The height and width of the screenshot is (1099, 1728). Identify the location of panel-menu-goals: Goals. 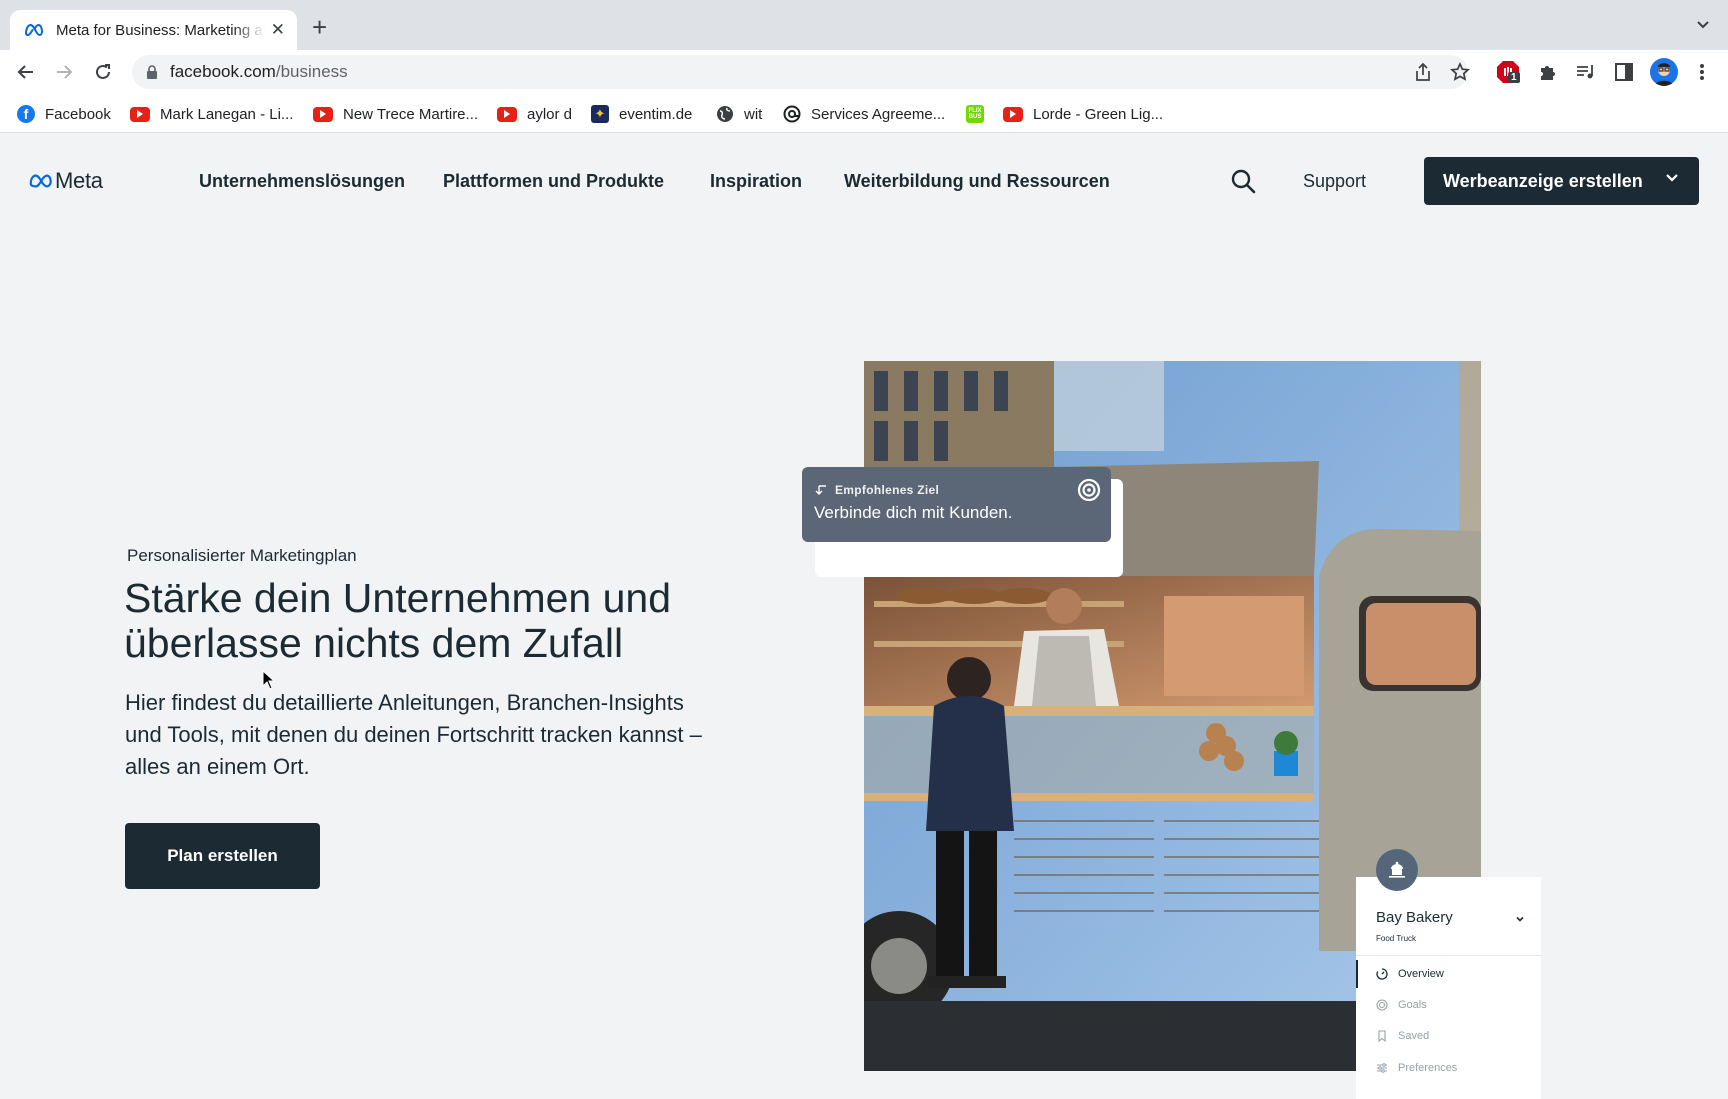
(1448, 1005).